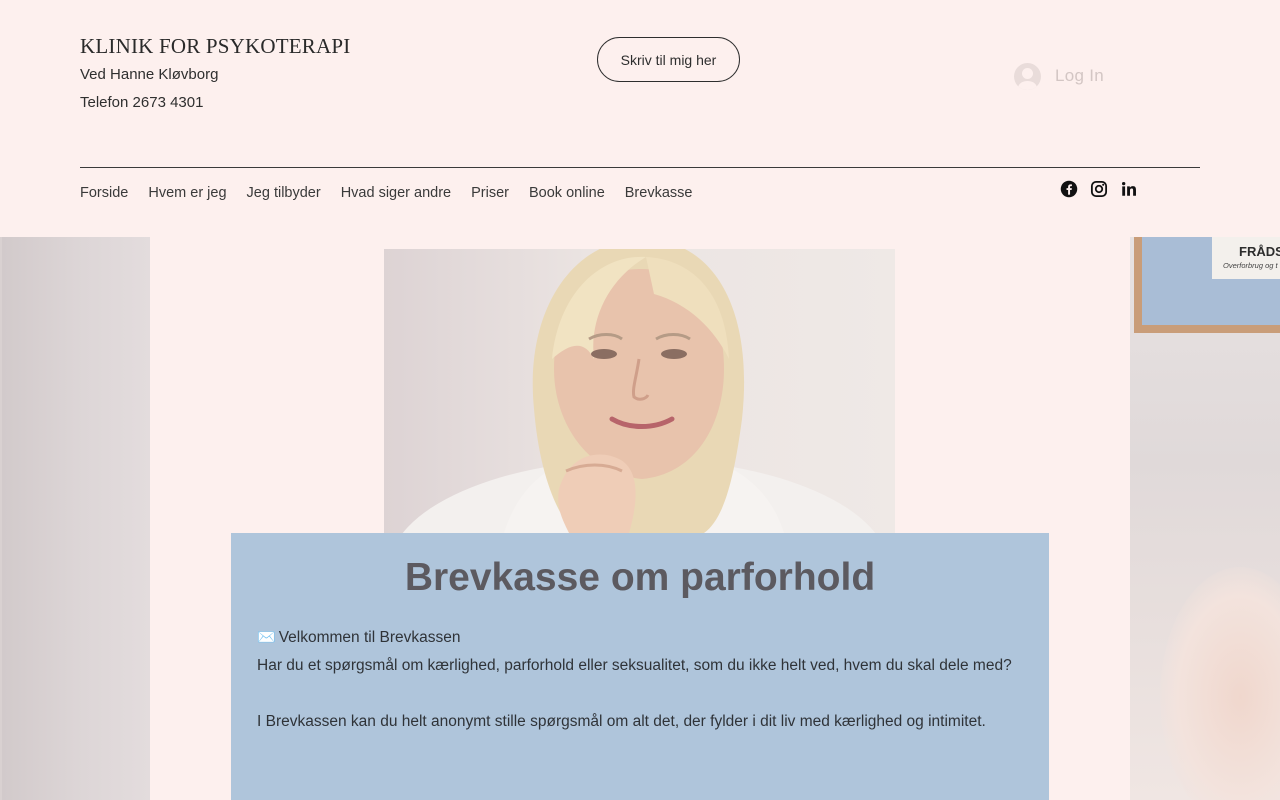 The image size is (1280, 800). Describe the element at coordinates (187, 193) in the screenshot. I see `nav-item-hvem-er-jeg: Hvem er jeg` at that location.